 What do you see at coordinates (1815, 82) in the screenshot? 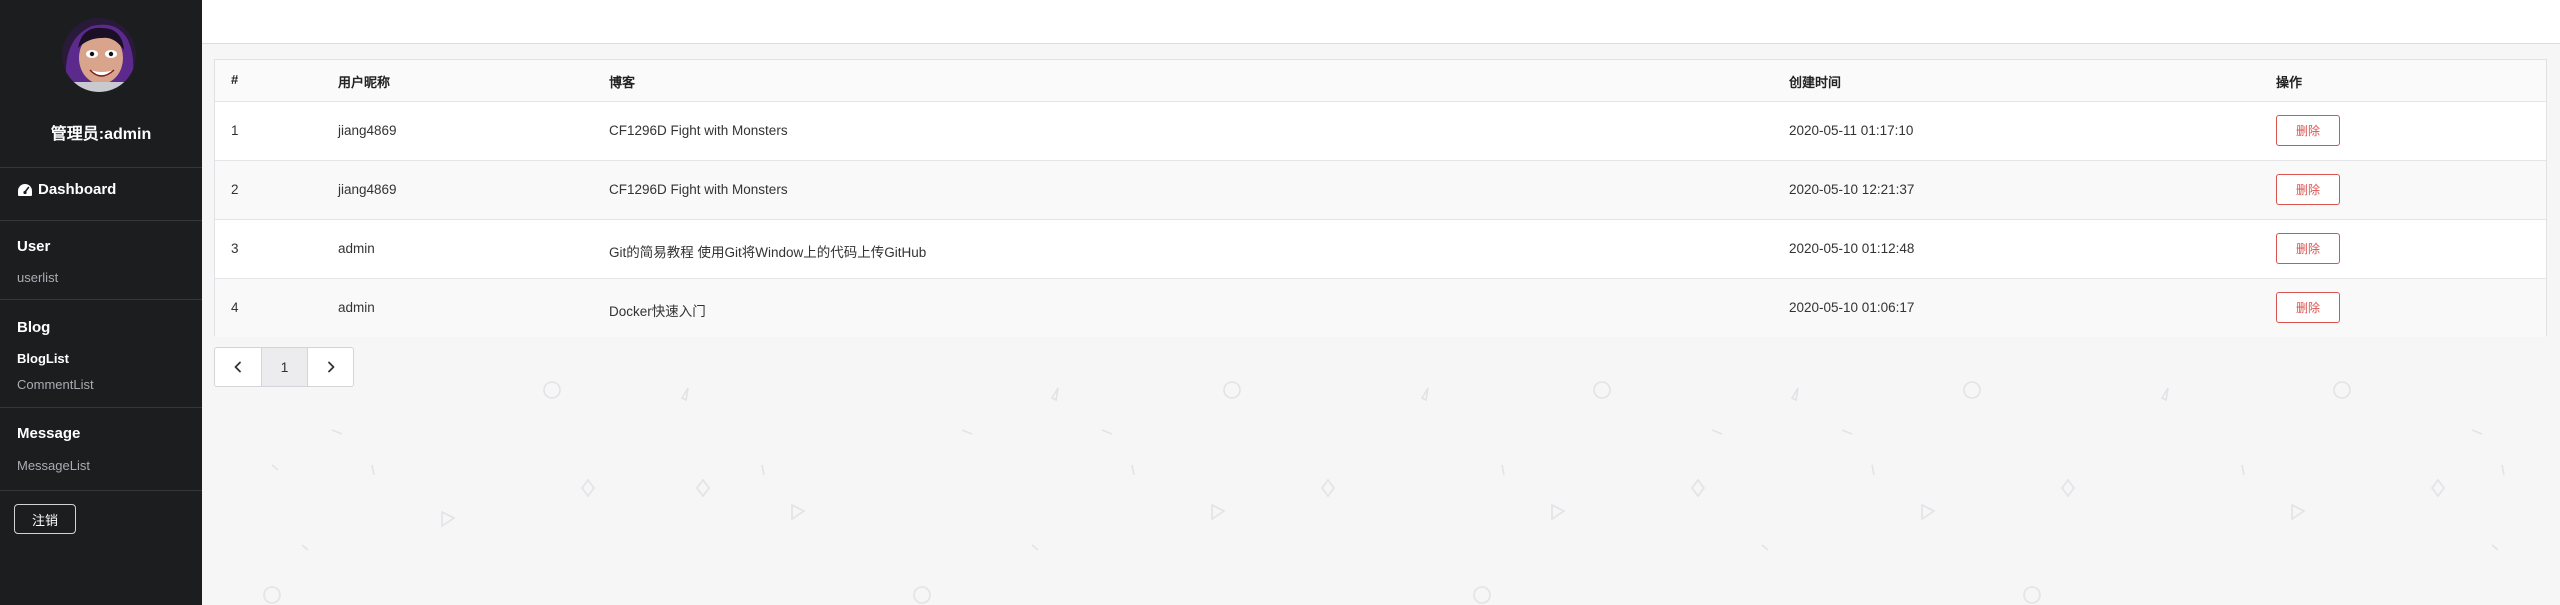
I see `column-header-created: 创建时间` at bounding box center [1815, 82].